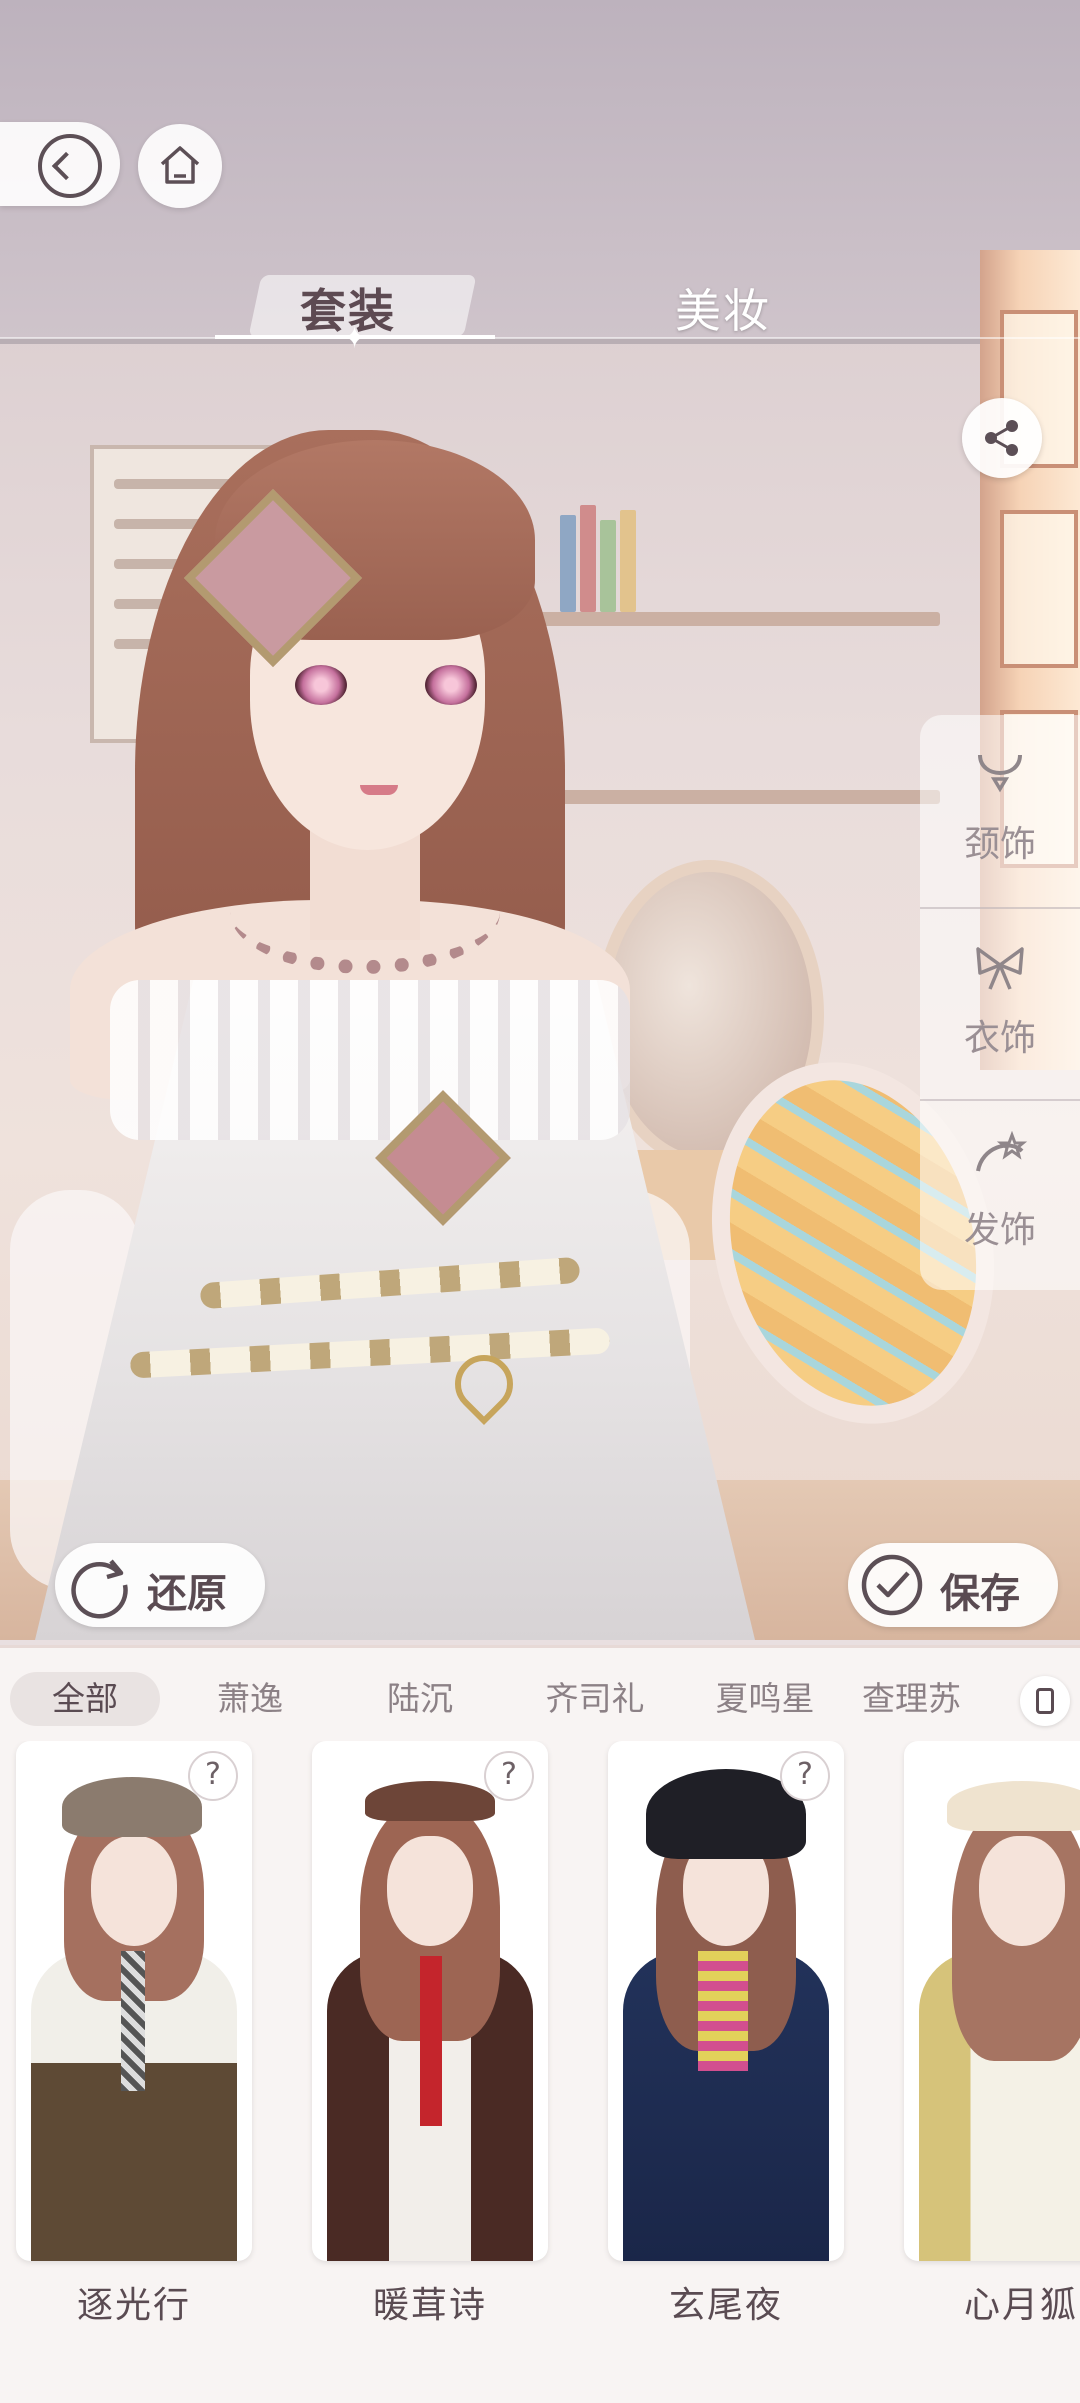  I want to click on accessory-necklace: 颈饰, so click(1000, 810).